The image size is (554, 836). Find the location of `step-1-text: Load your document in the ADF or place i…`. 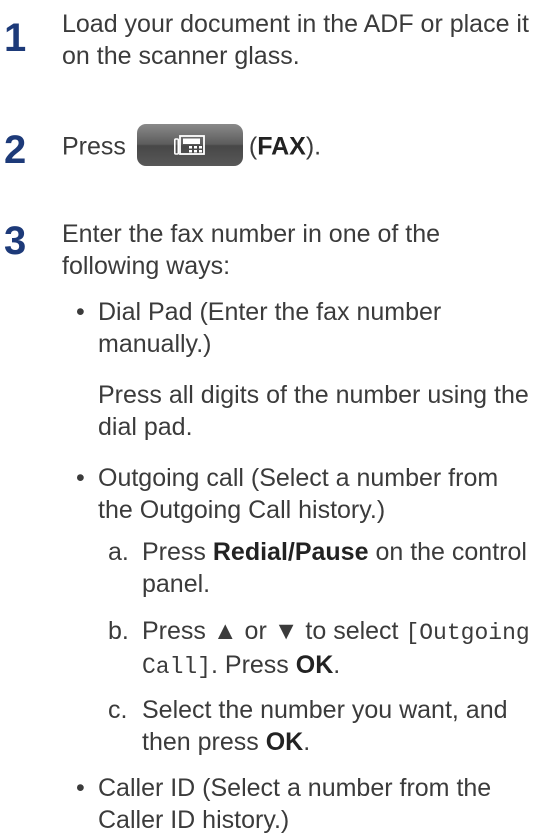

step-1-text: Load your document in the ADF or place i… is located at coordinates (295, 40).